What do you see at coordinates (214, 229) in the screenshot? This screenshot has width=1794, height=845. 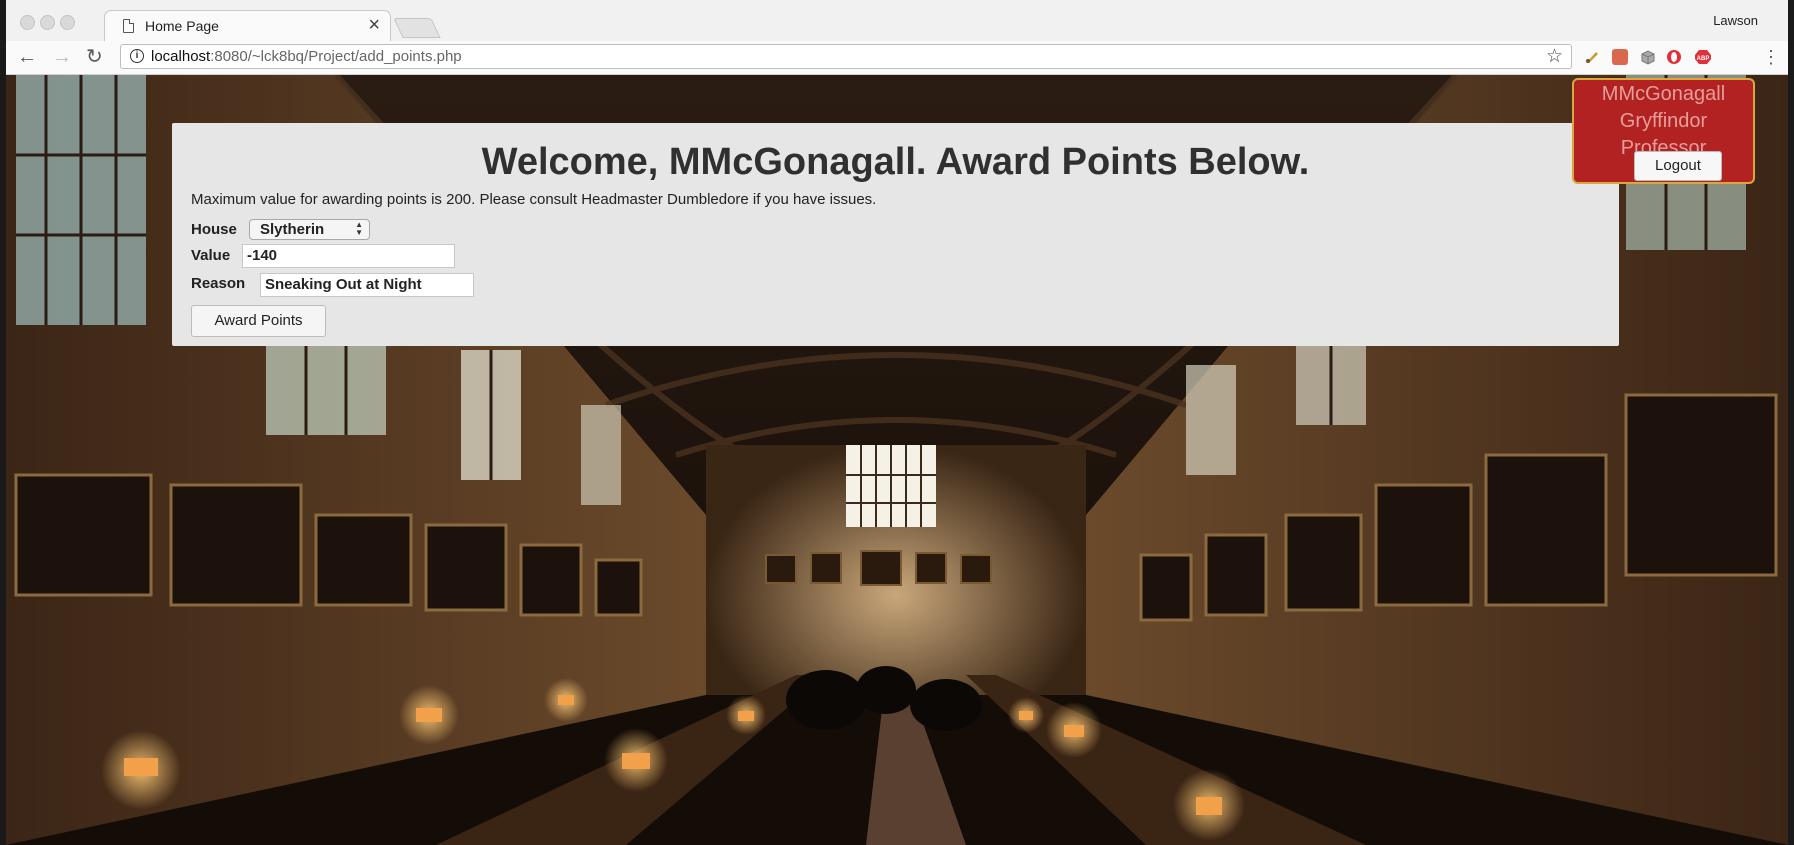 I see `house-label: House` at bounding box center [214, 229].